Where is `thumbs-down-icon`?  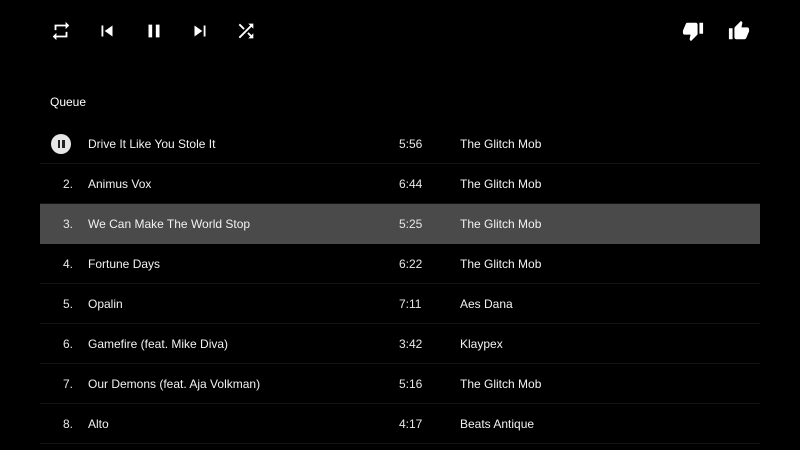
thumbs-down-icon is located at coordinates (693, 32).